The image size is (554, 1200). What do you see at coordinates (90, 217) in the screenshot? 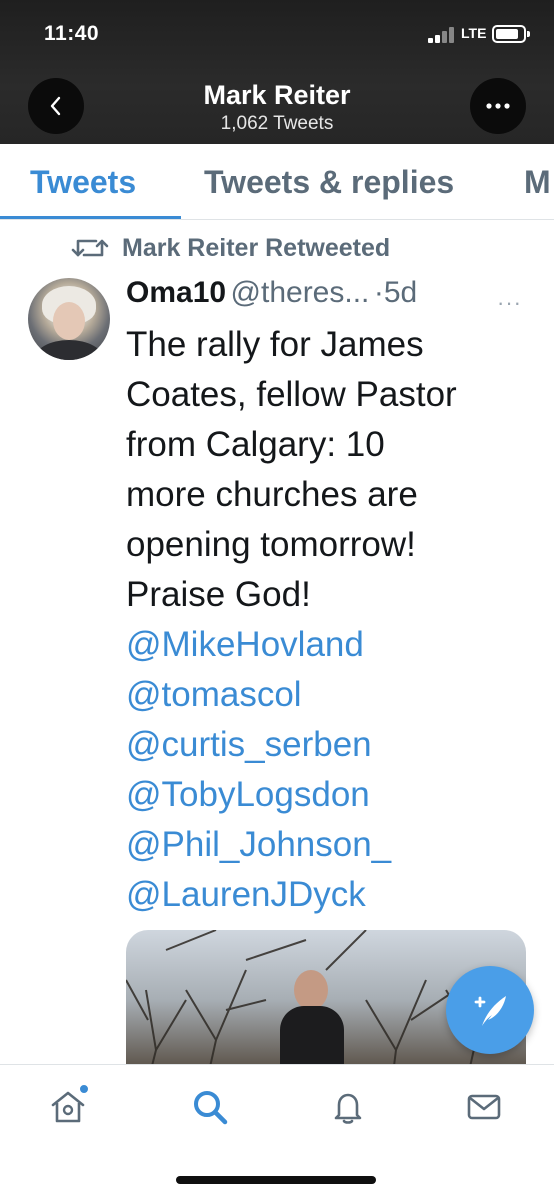
I see `active-tab-indicator` at bounding box center [90, 217].